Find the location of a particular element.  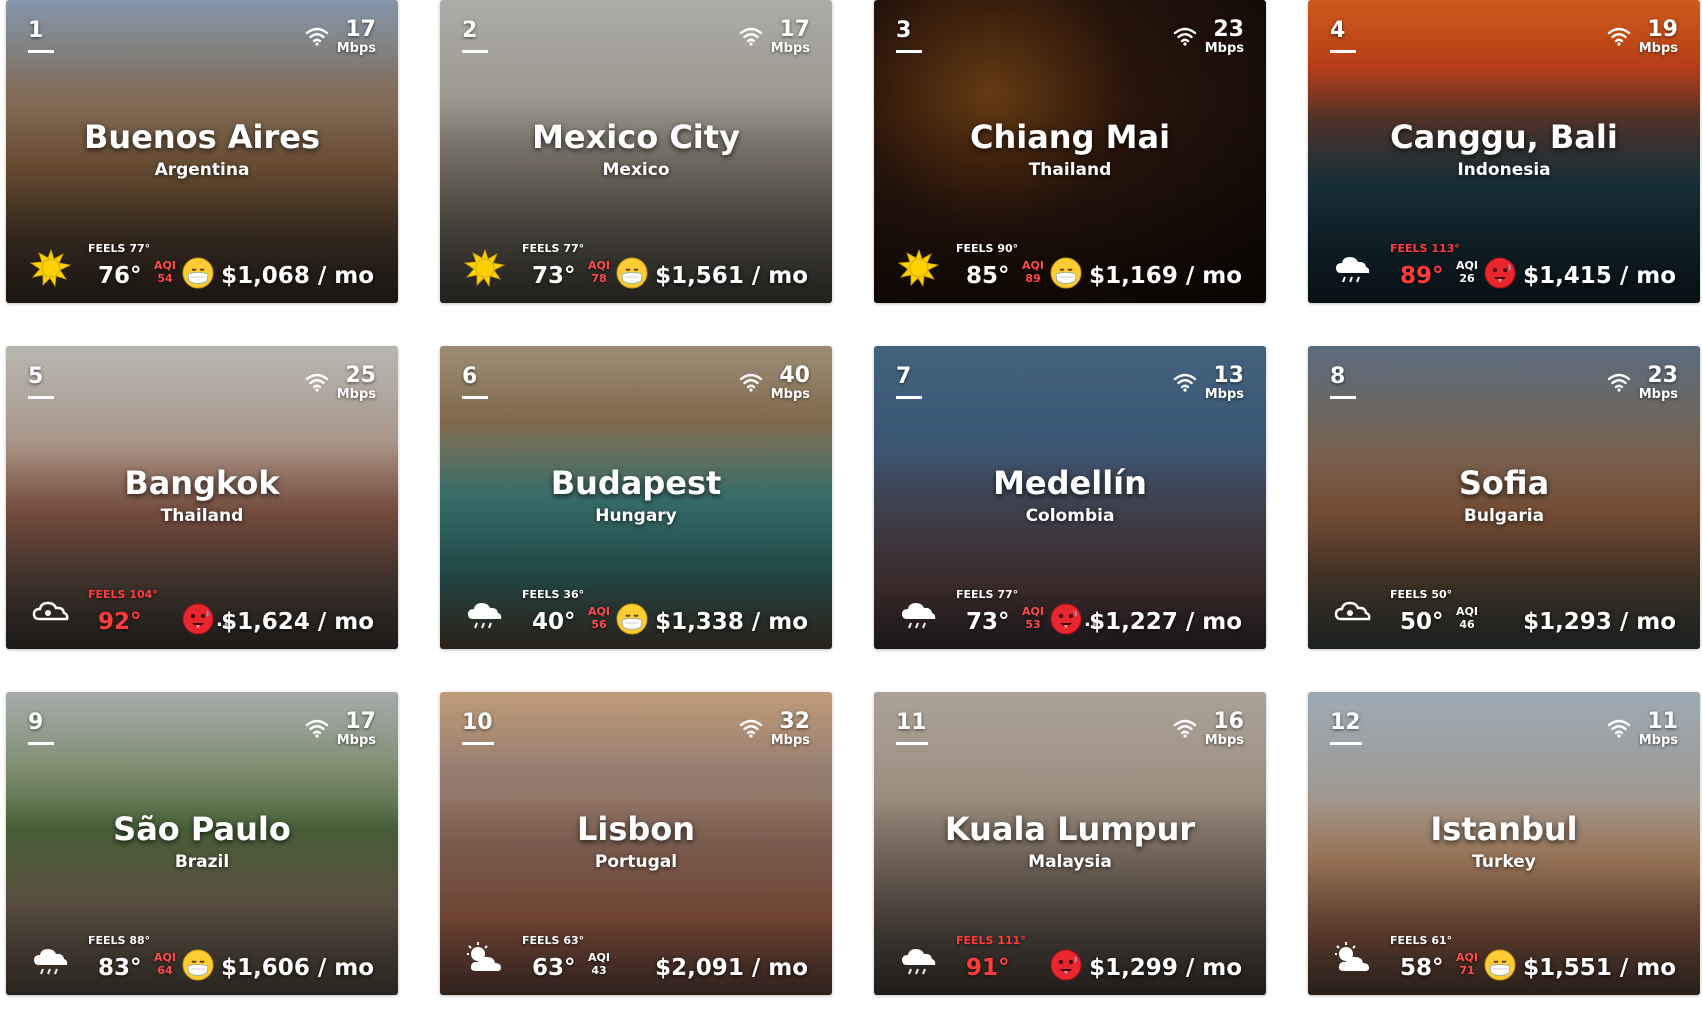

monthly-cost: $1,227 / mo is located at coordinates (1165, 622).